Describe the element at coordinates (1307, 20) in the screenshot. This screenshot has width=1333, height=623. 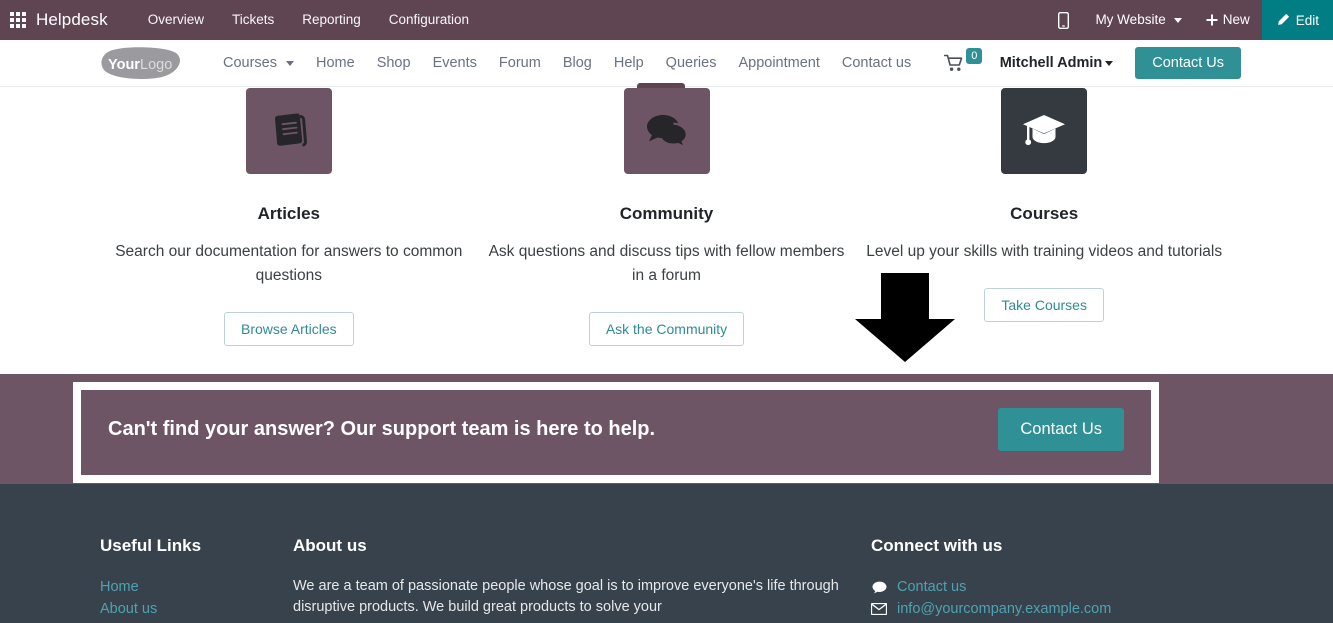
I see `edit-button-label: Edit` at that location.